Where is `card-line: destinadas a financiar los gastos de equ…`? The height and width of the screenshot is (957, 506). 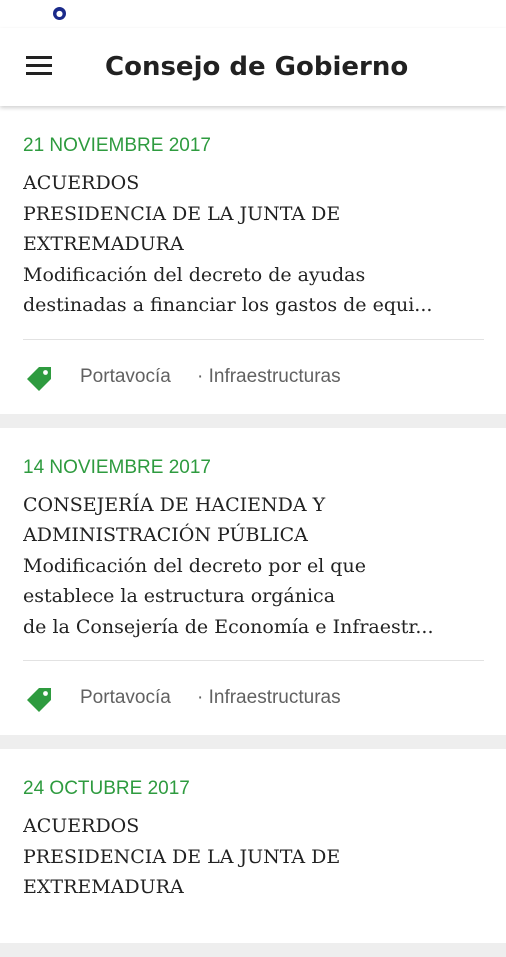 card-line: destinadas a financiar los gastos de equ… is located at coordinates (228, 305).